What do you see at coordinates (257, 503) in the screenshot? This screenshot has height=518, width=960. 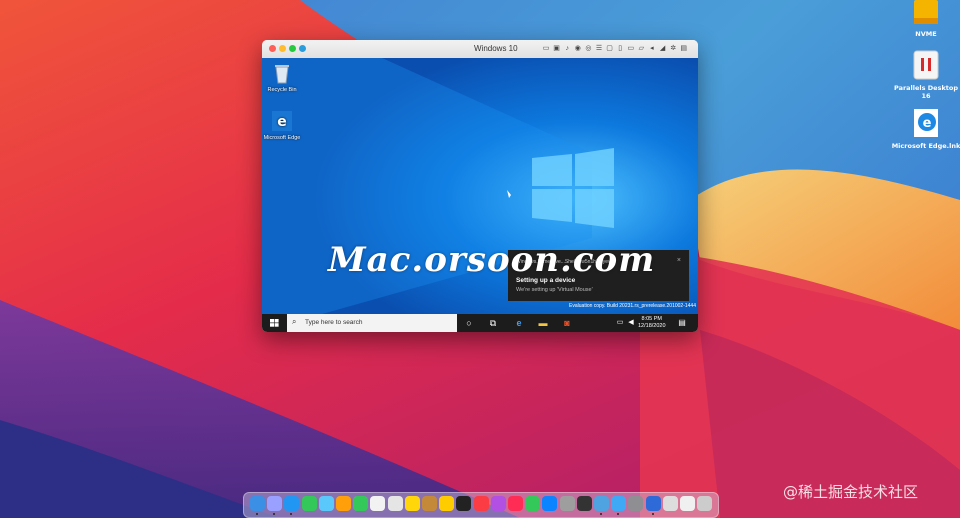 I see `finder-icon` at bounding box center [257, 503].